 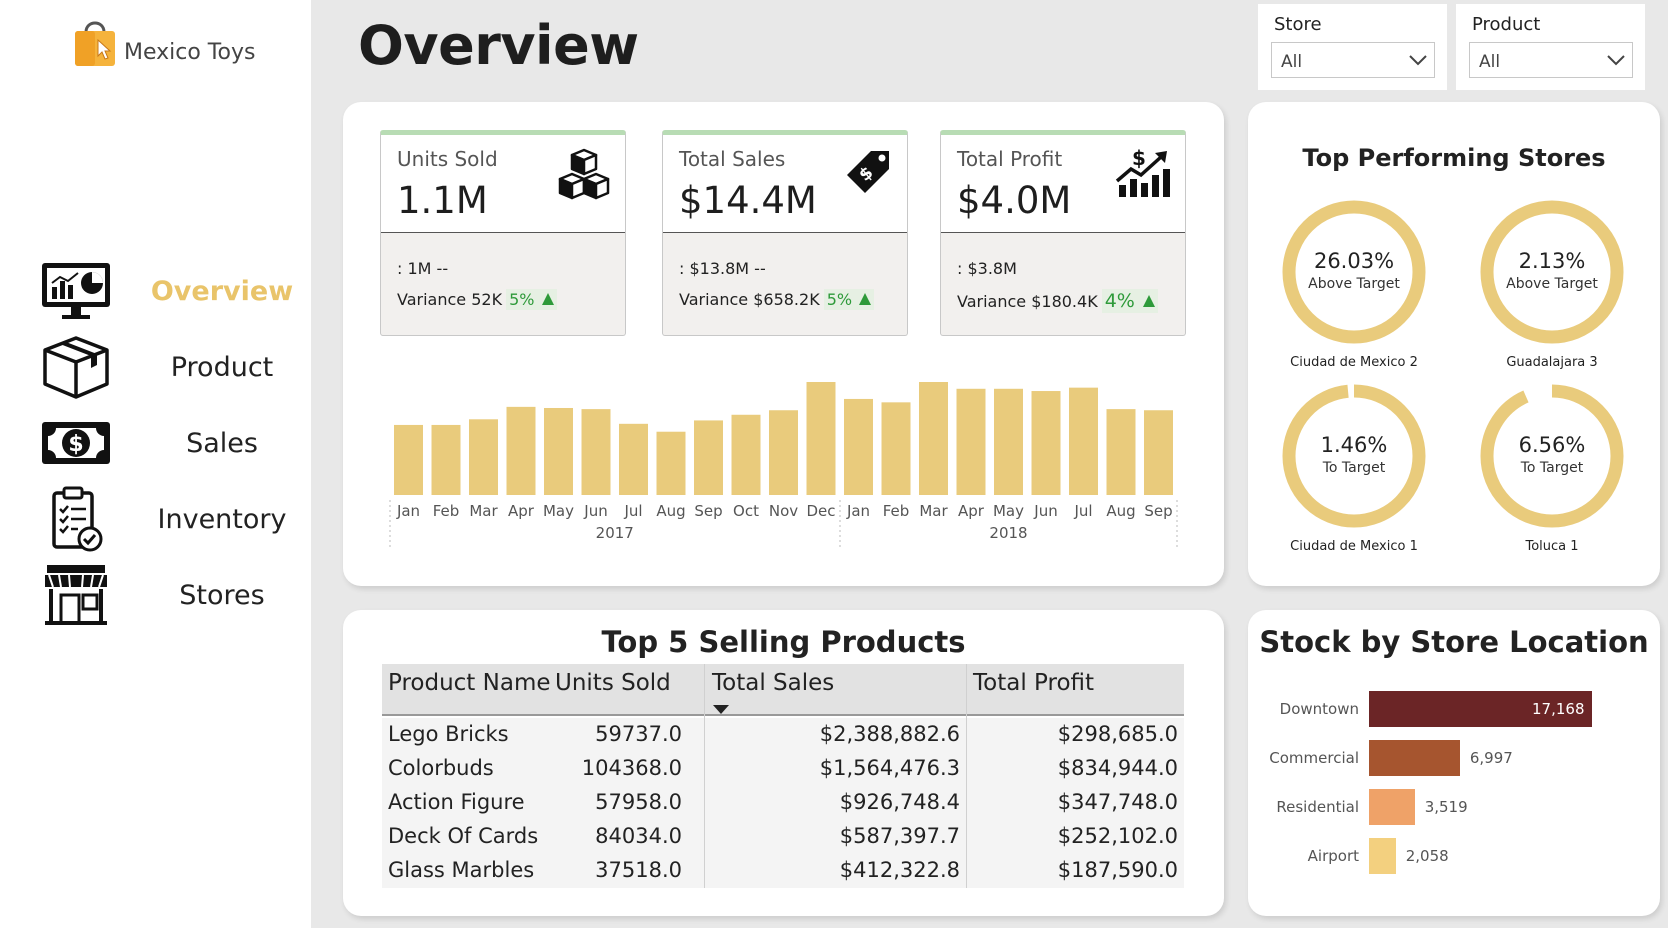 I want to click on nav-item-sales: $ Sales, so click(x=166, y=443).